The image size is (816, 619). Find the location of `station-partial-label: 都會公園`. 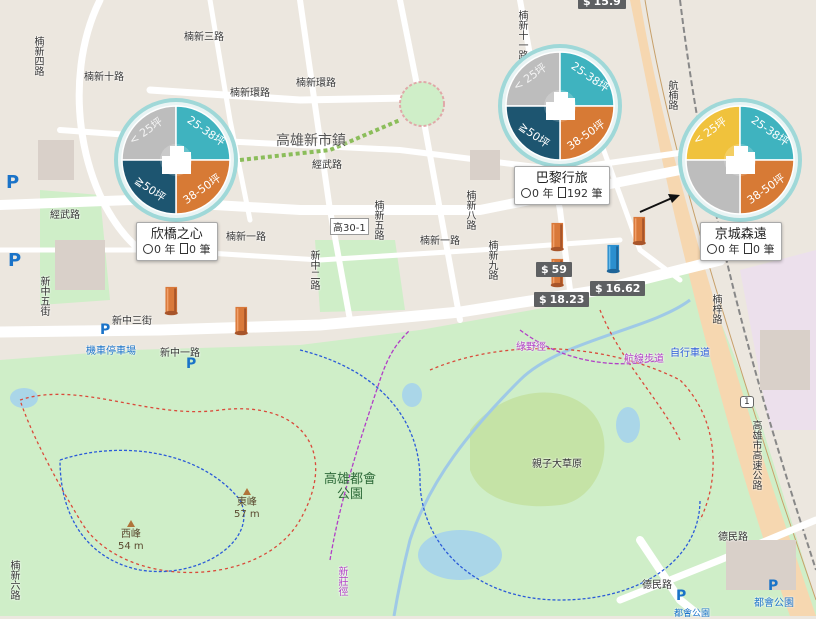

station-partial-label: 都會公園 is located at coordinates (692, 614).